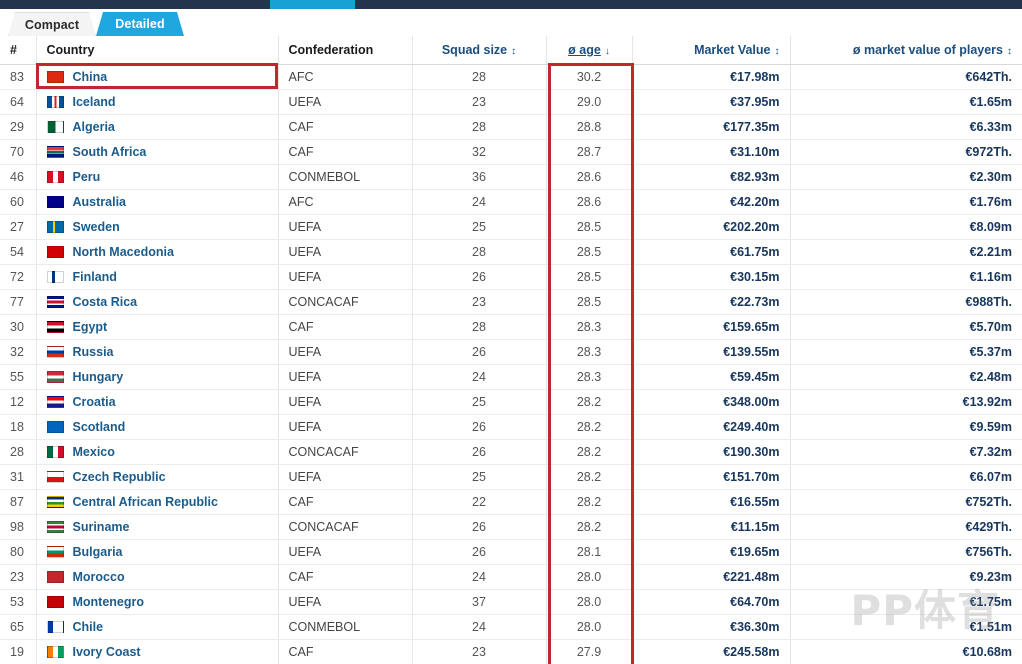 This screenshot has width=1022, height=664. I want to click on row-country-link: Ivory Coast, so click(107, 652).